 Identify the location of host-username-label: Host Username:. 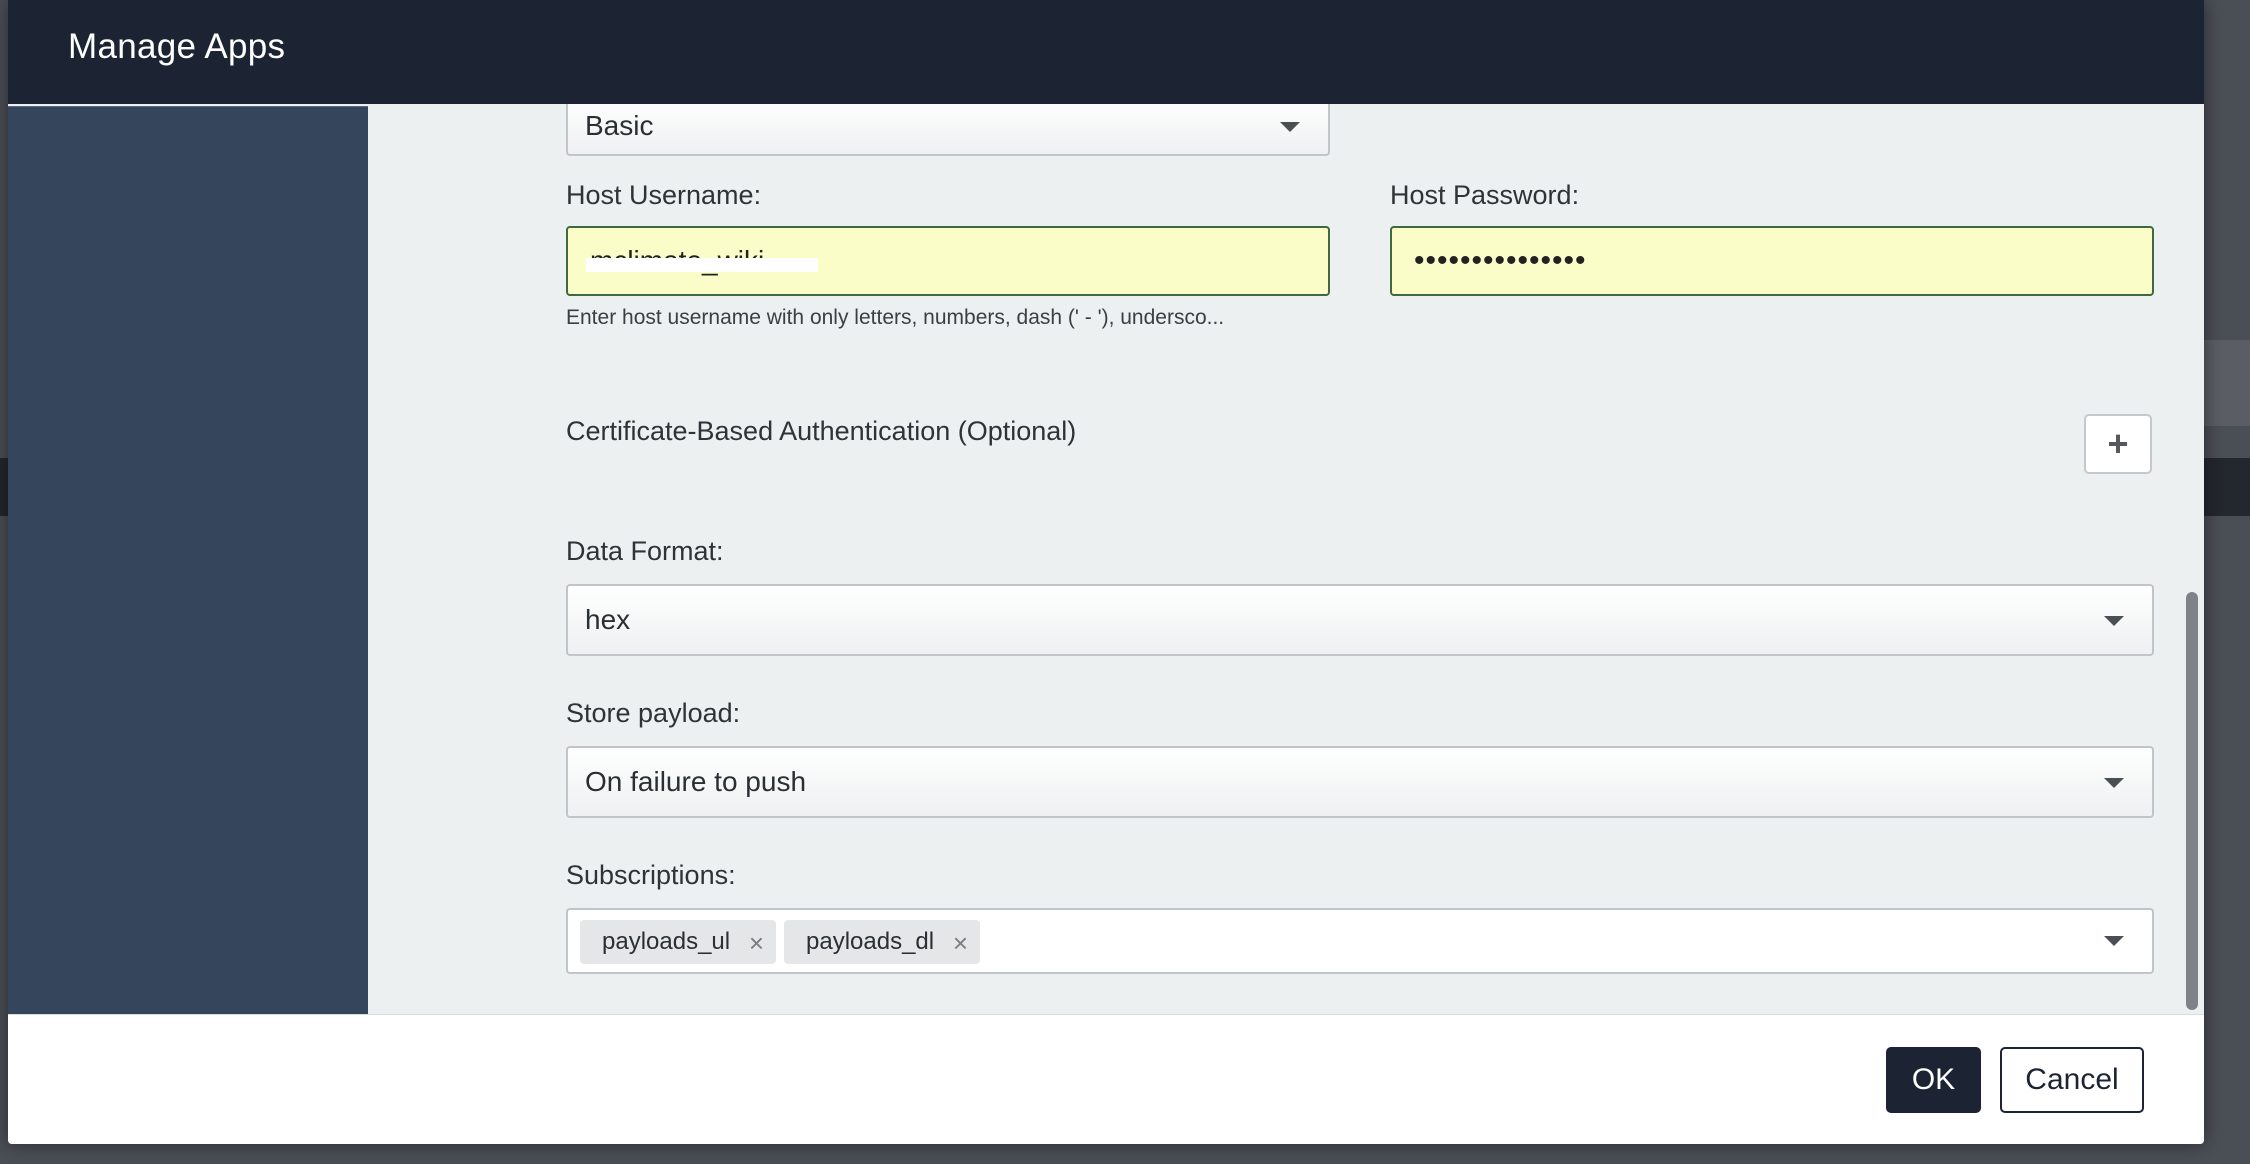
(664, 195).